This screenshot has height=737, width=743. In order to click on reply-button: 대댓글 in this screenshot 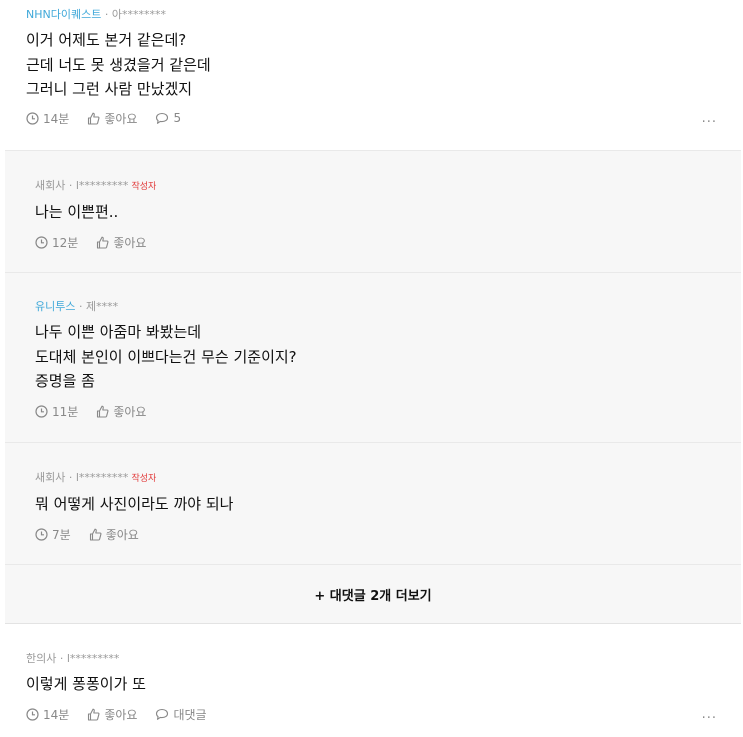, I will do `click(181, 714)`.